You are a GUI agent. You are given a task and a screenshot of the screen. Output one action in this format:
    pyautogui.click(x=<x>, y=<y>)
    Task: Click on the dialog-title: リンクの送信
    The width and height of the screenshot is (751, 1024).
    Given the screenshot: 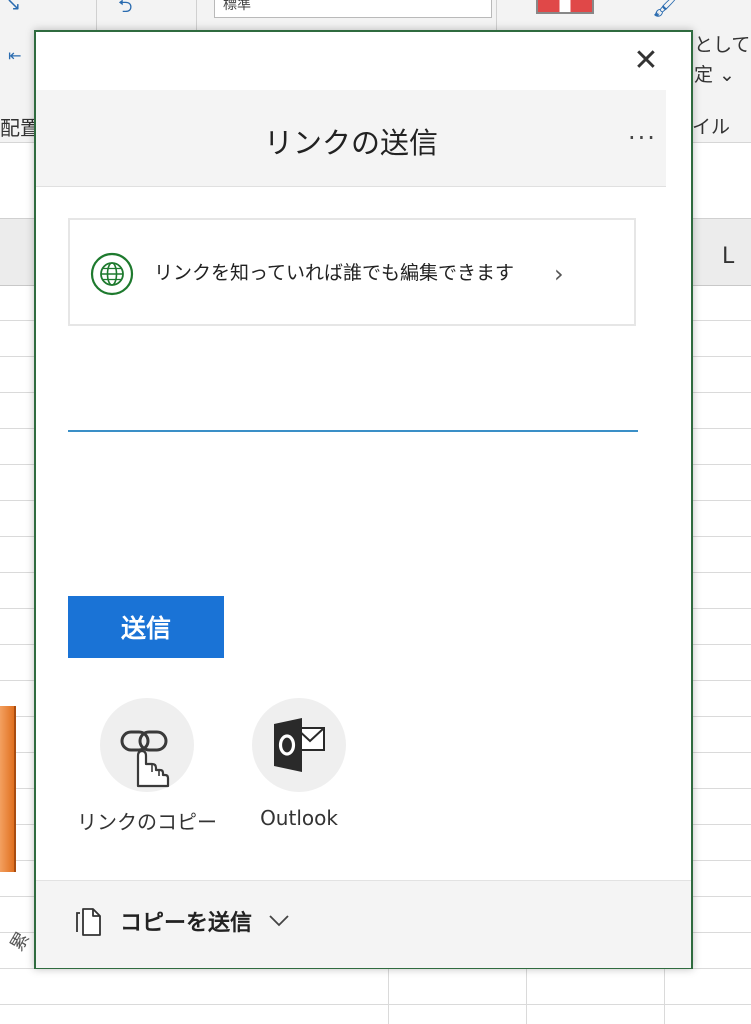 What is the action you would take?
    pyautogui.click(x=350, y=143)
    